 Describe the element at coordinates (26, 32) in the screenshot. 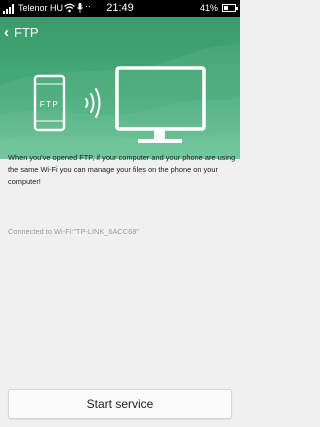

I see `page-title: FTP` at that location.